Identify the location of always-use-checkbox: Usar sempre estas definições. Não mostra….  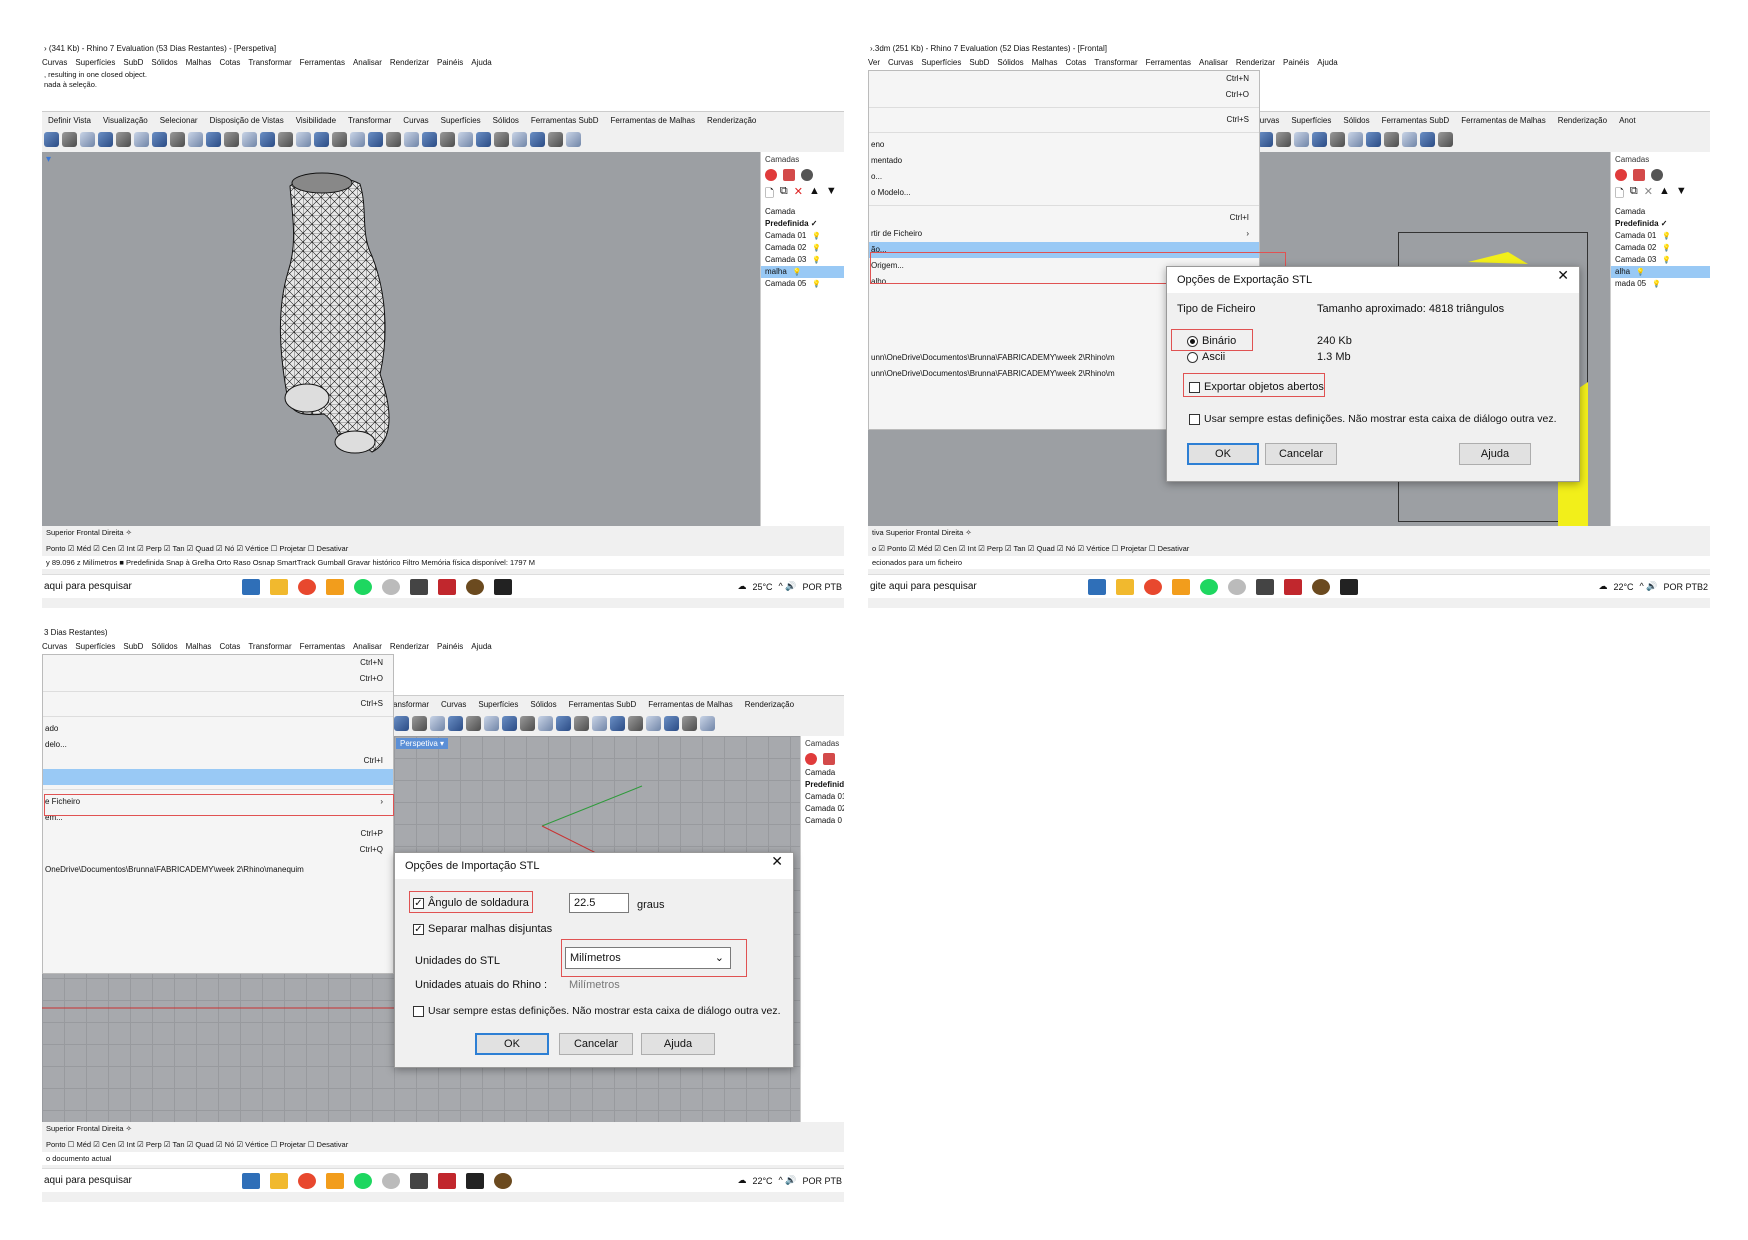
(597, 1011).